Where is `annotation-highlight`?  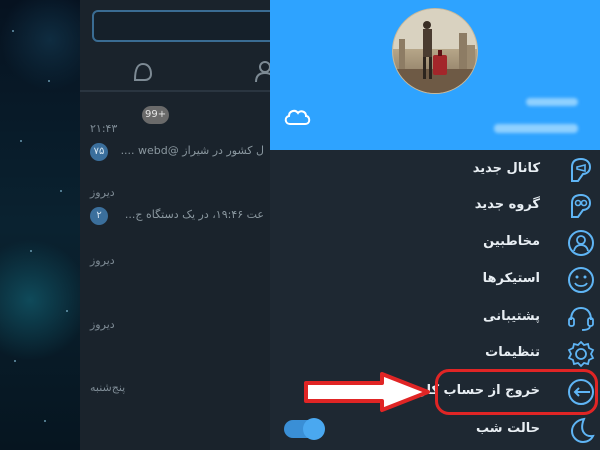 annotation-highlight is located at coordinates (516, 392).